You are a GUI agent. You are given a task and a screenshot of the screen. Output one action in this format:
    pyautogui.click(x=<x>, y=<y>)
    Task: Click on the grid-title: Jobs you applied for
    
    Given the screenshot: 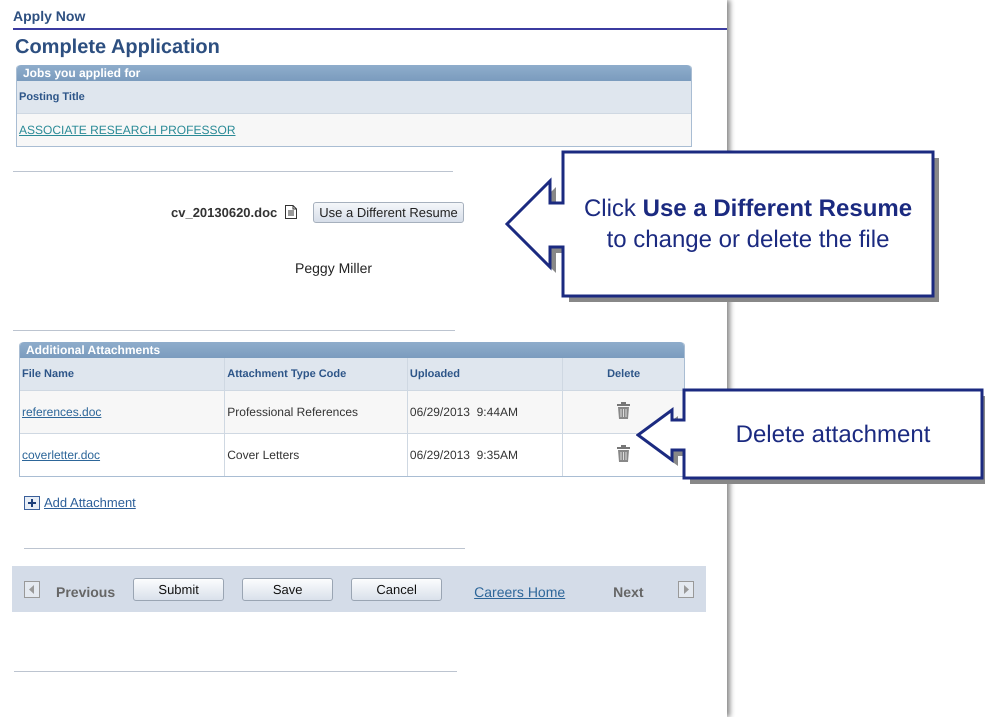 What is the action you would take?
    pyautogui.click(x=81, y=73)
    